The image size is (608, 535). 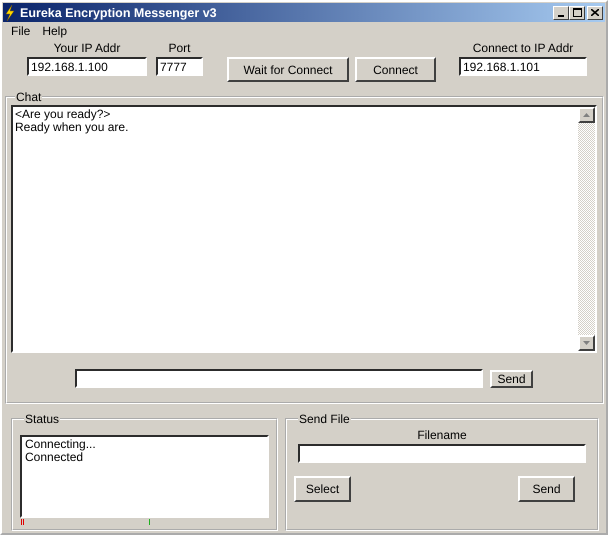 I want to click on menu-item: Help, so click(x=55, y=31).